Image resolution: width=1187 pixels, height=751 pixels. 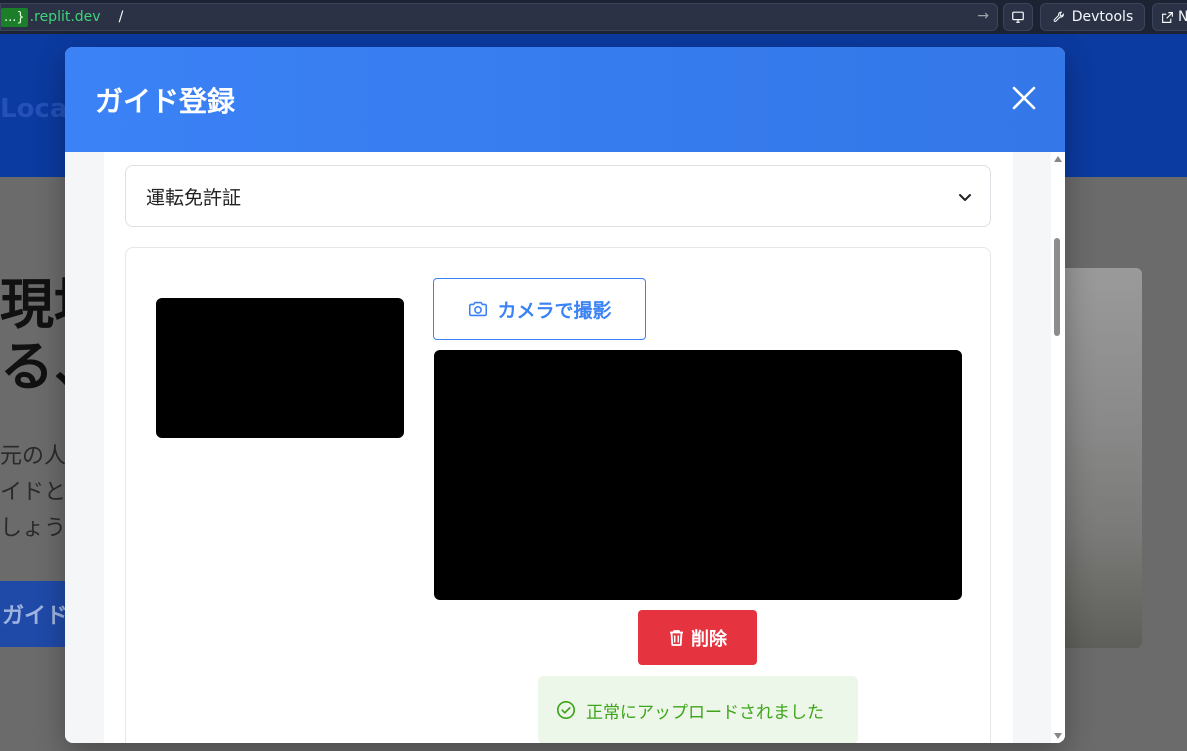 I want to click on camera-capture-button: カメラで撮影, so click(x=539, y=309).